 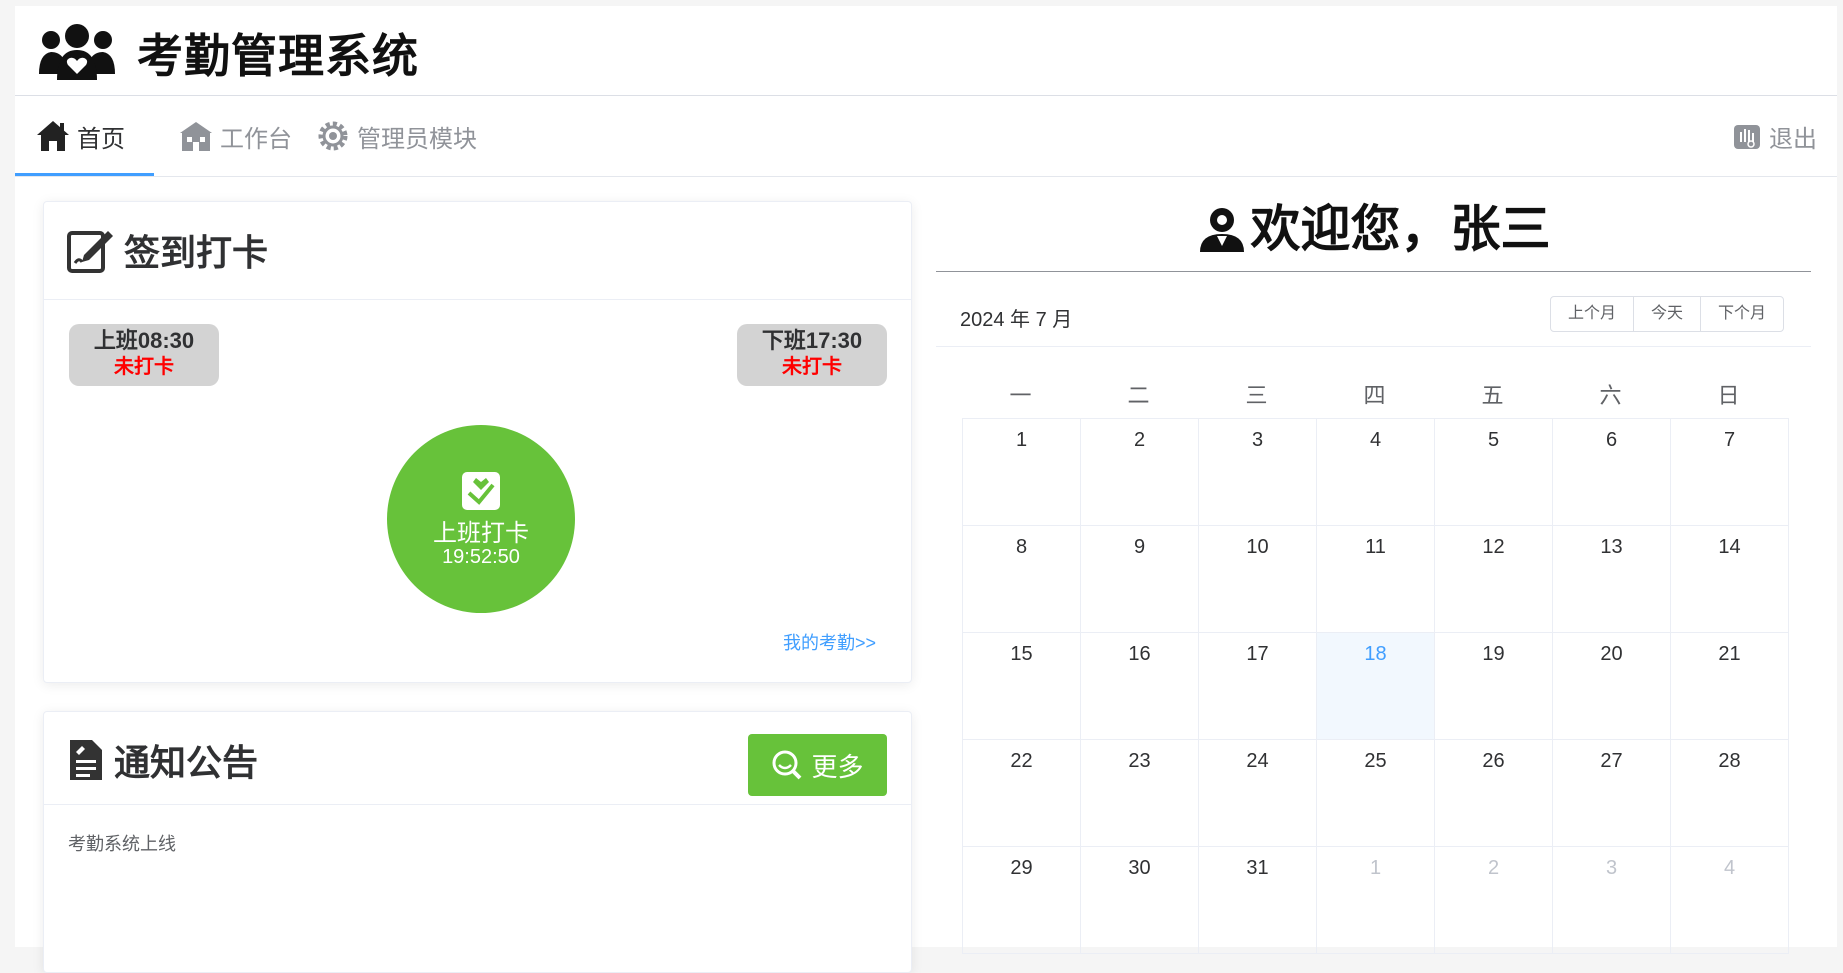 I want to click on welcome-heading: 欢迎您，张三, so click(x=1373, y=229).